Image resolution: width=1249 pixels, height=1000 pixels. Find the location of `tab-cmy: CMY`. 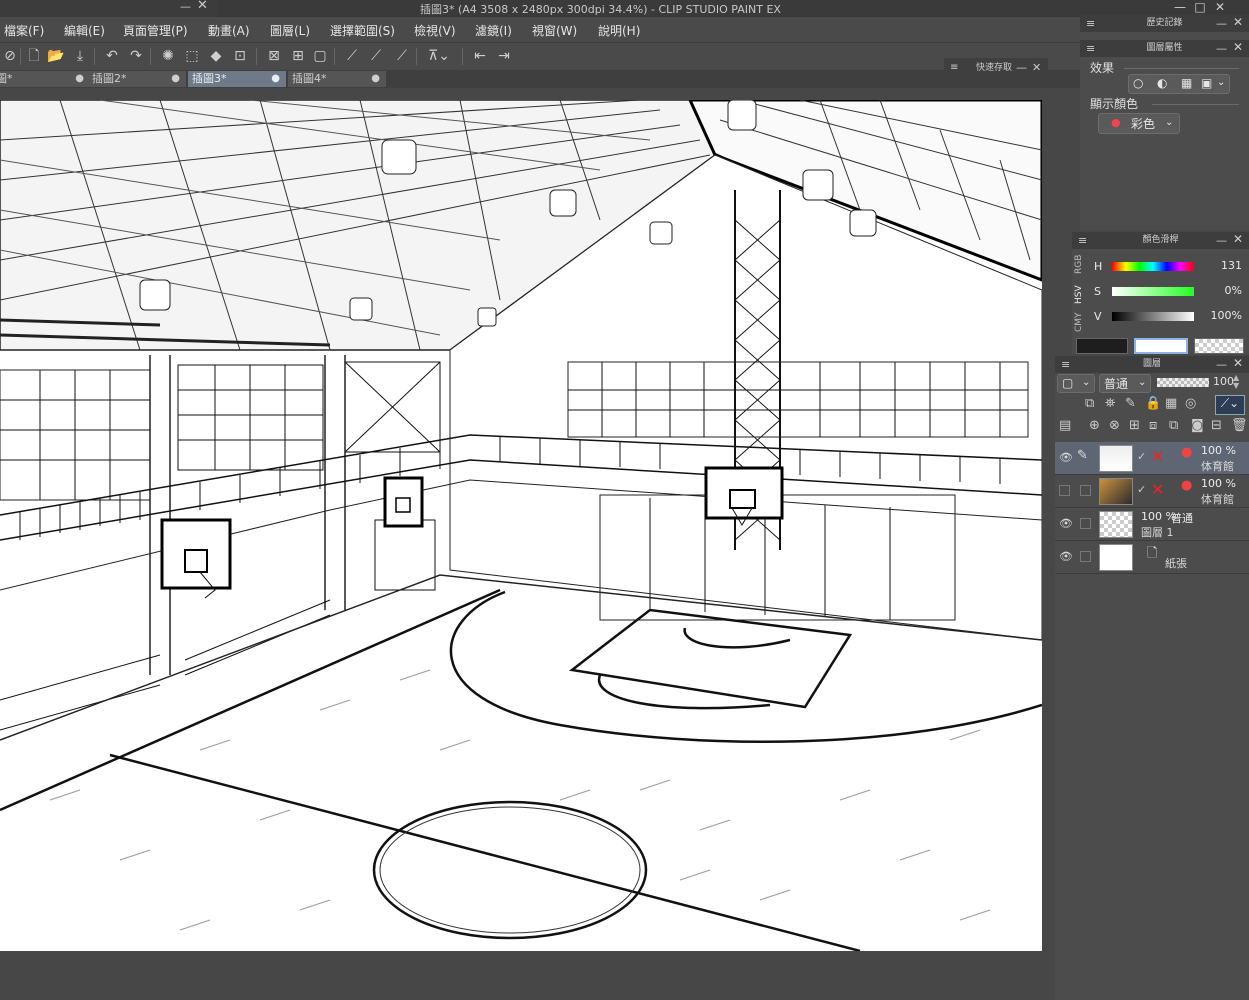

tab-cmy: CMY is located at coordinates (1079, 322).